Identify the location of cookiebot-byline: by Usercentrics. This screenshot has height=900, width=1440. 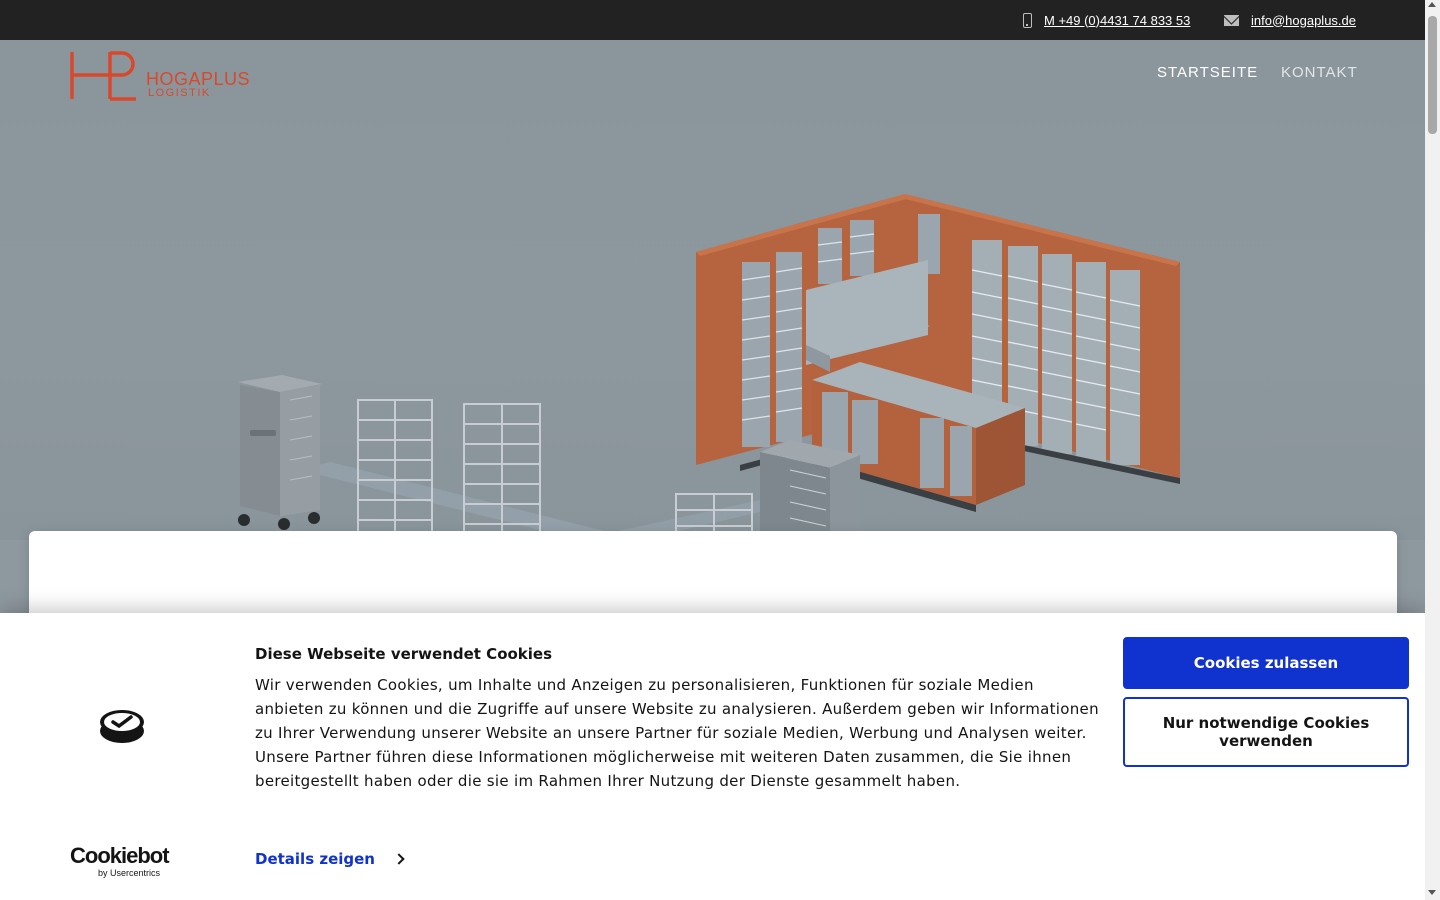
(129, 873).